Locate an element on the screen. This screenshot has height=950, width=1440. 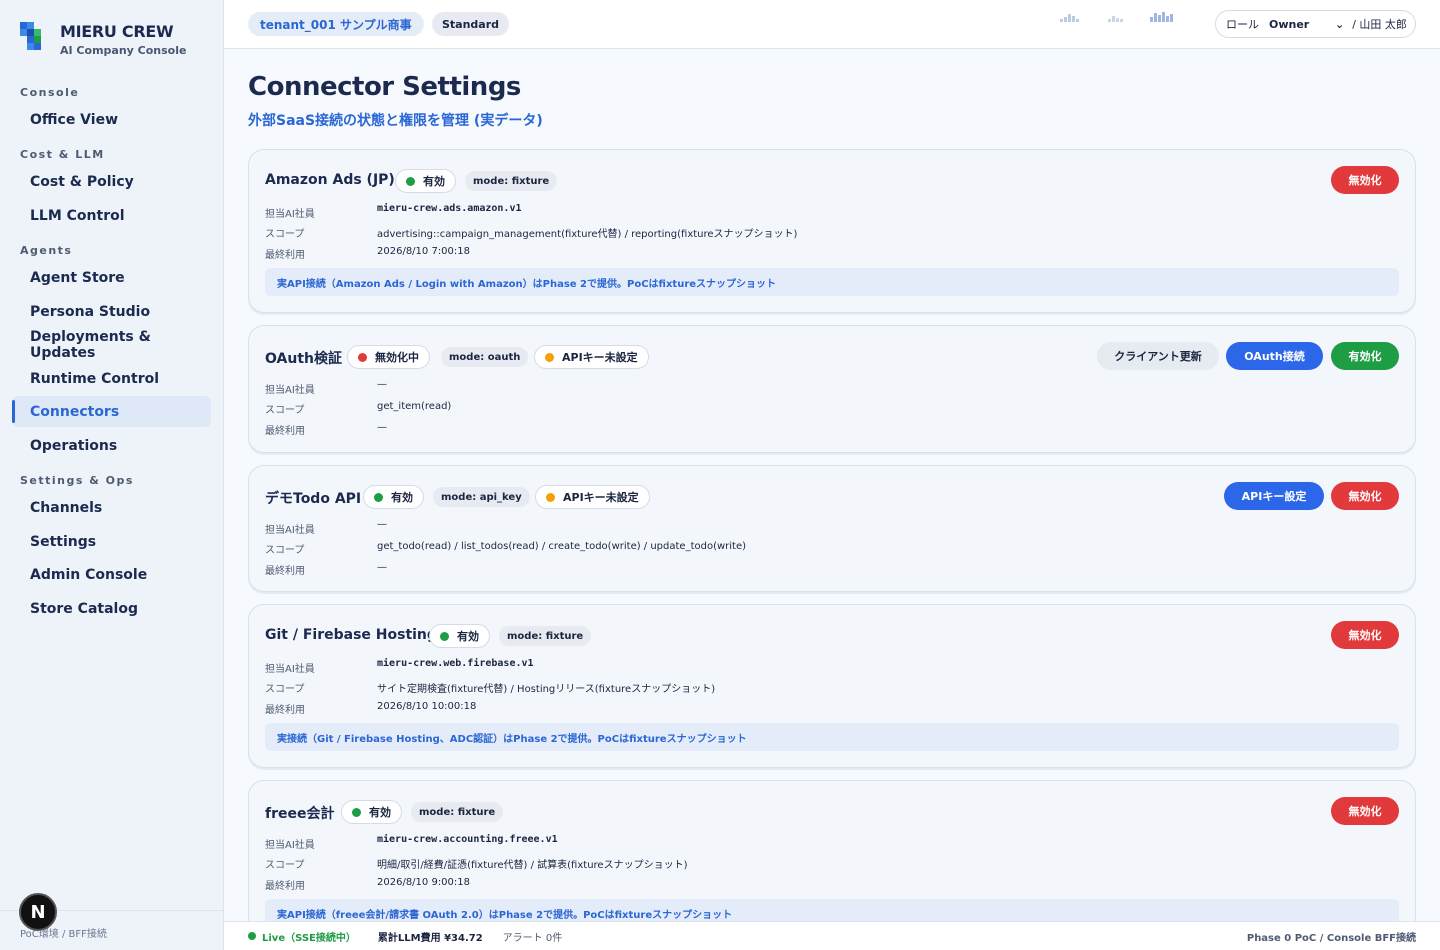
sidebar-item-connectors: Connectors is located at coordinates (111, 411).